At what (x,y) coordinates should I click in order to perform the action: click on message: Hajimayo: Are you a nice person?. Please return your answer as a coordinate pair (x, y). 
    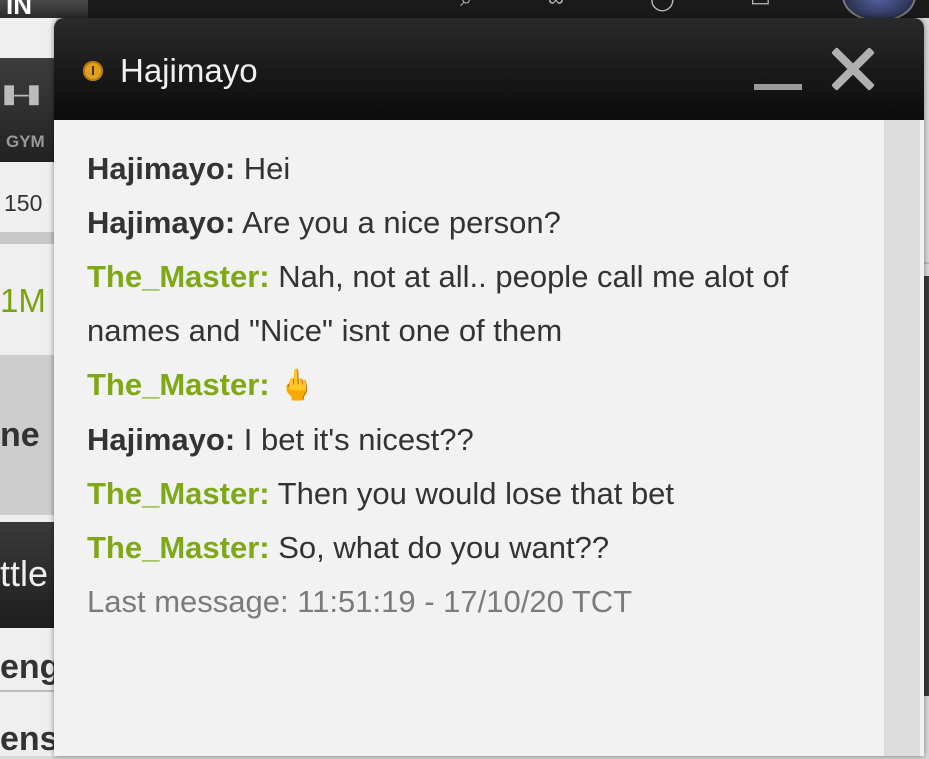
    Looking at the image, I should click on (477, 223).